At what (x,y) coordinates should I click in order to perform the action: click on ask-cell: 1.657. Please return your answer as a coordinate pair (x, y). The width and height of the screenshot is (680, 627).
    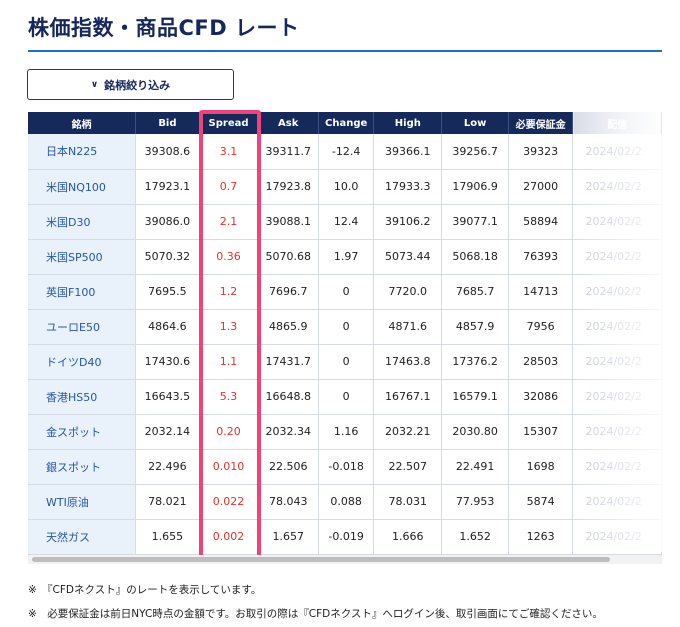
    Looking at the image, I should click on (288, 537).